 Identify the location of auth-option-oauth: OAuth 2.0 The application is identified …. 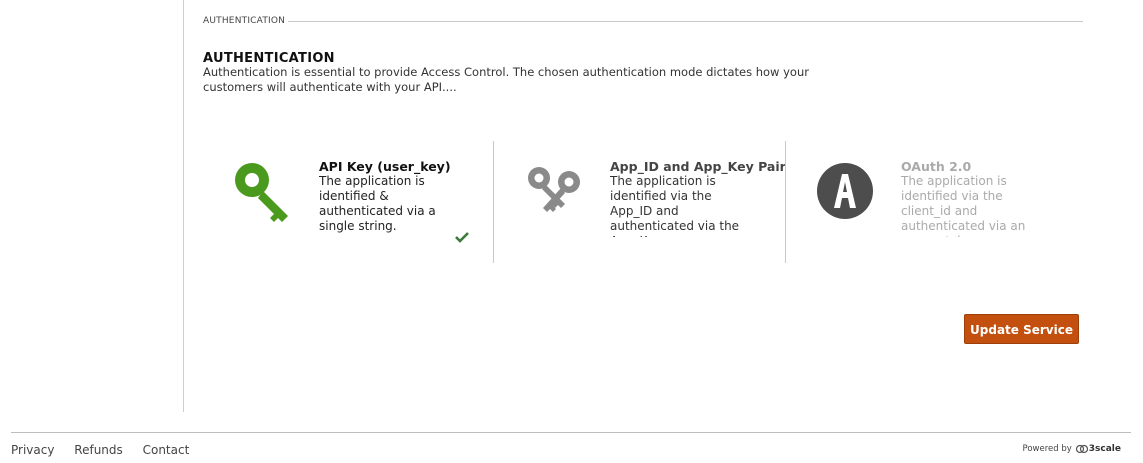
(935, 201).